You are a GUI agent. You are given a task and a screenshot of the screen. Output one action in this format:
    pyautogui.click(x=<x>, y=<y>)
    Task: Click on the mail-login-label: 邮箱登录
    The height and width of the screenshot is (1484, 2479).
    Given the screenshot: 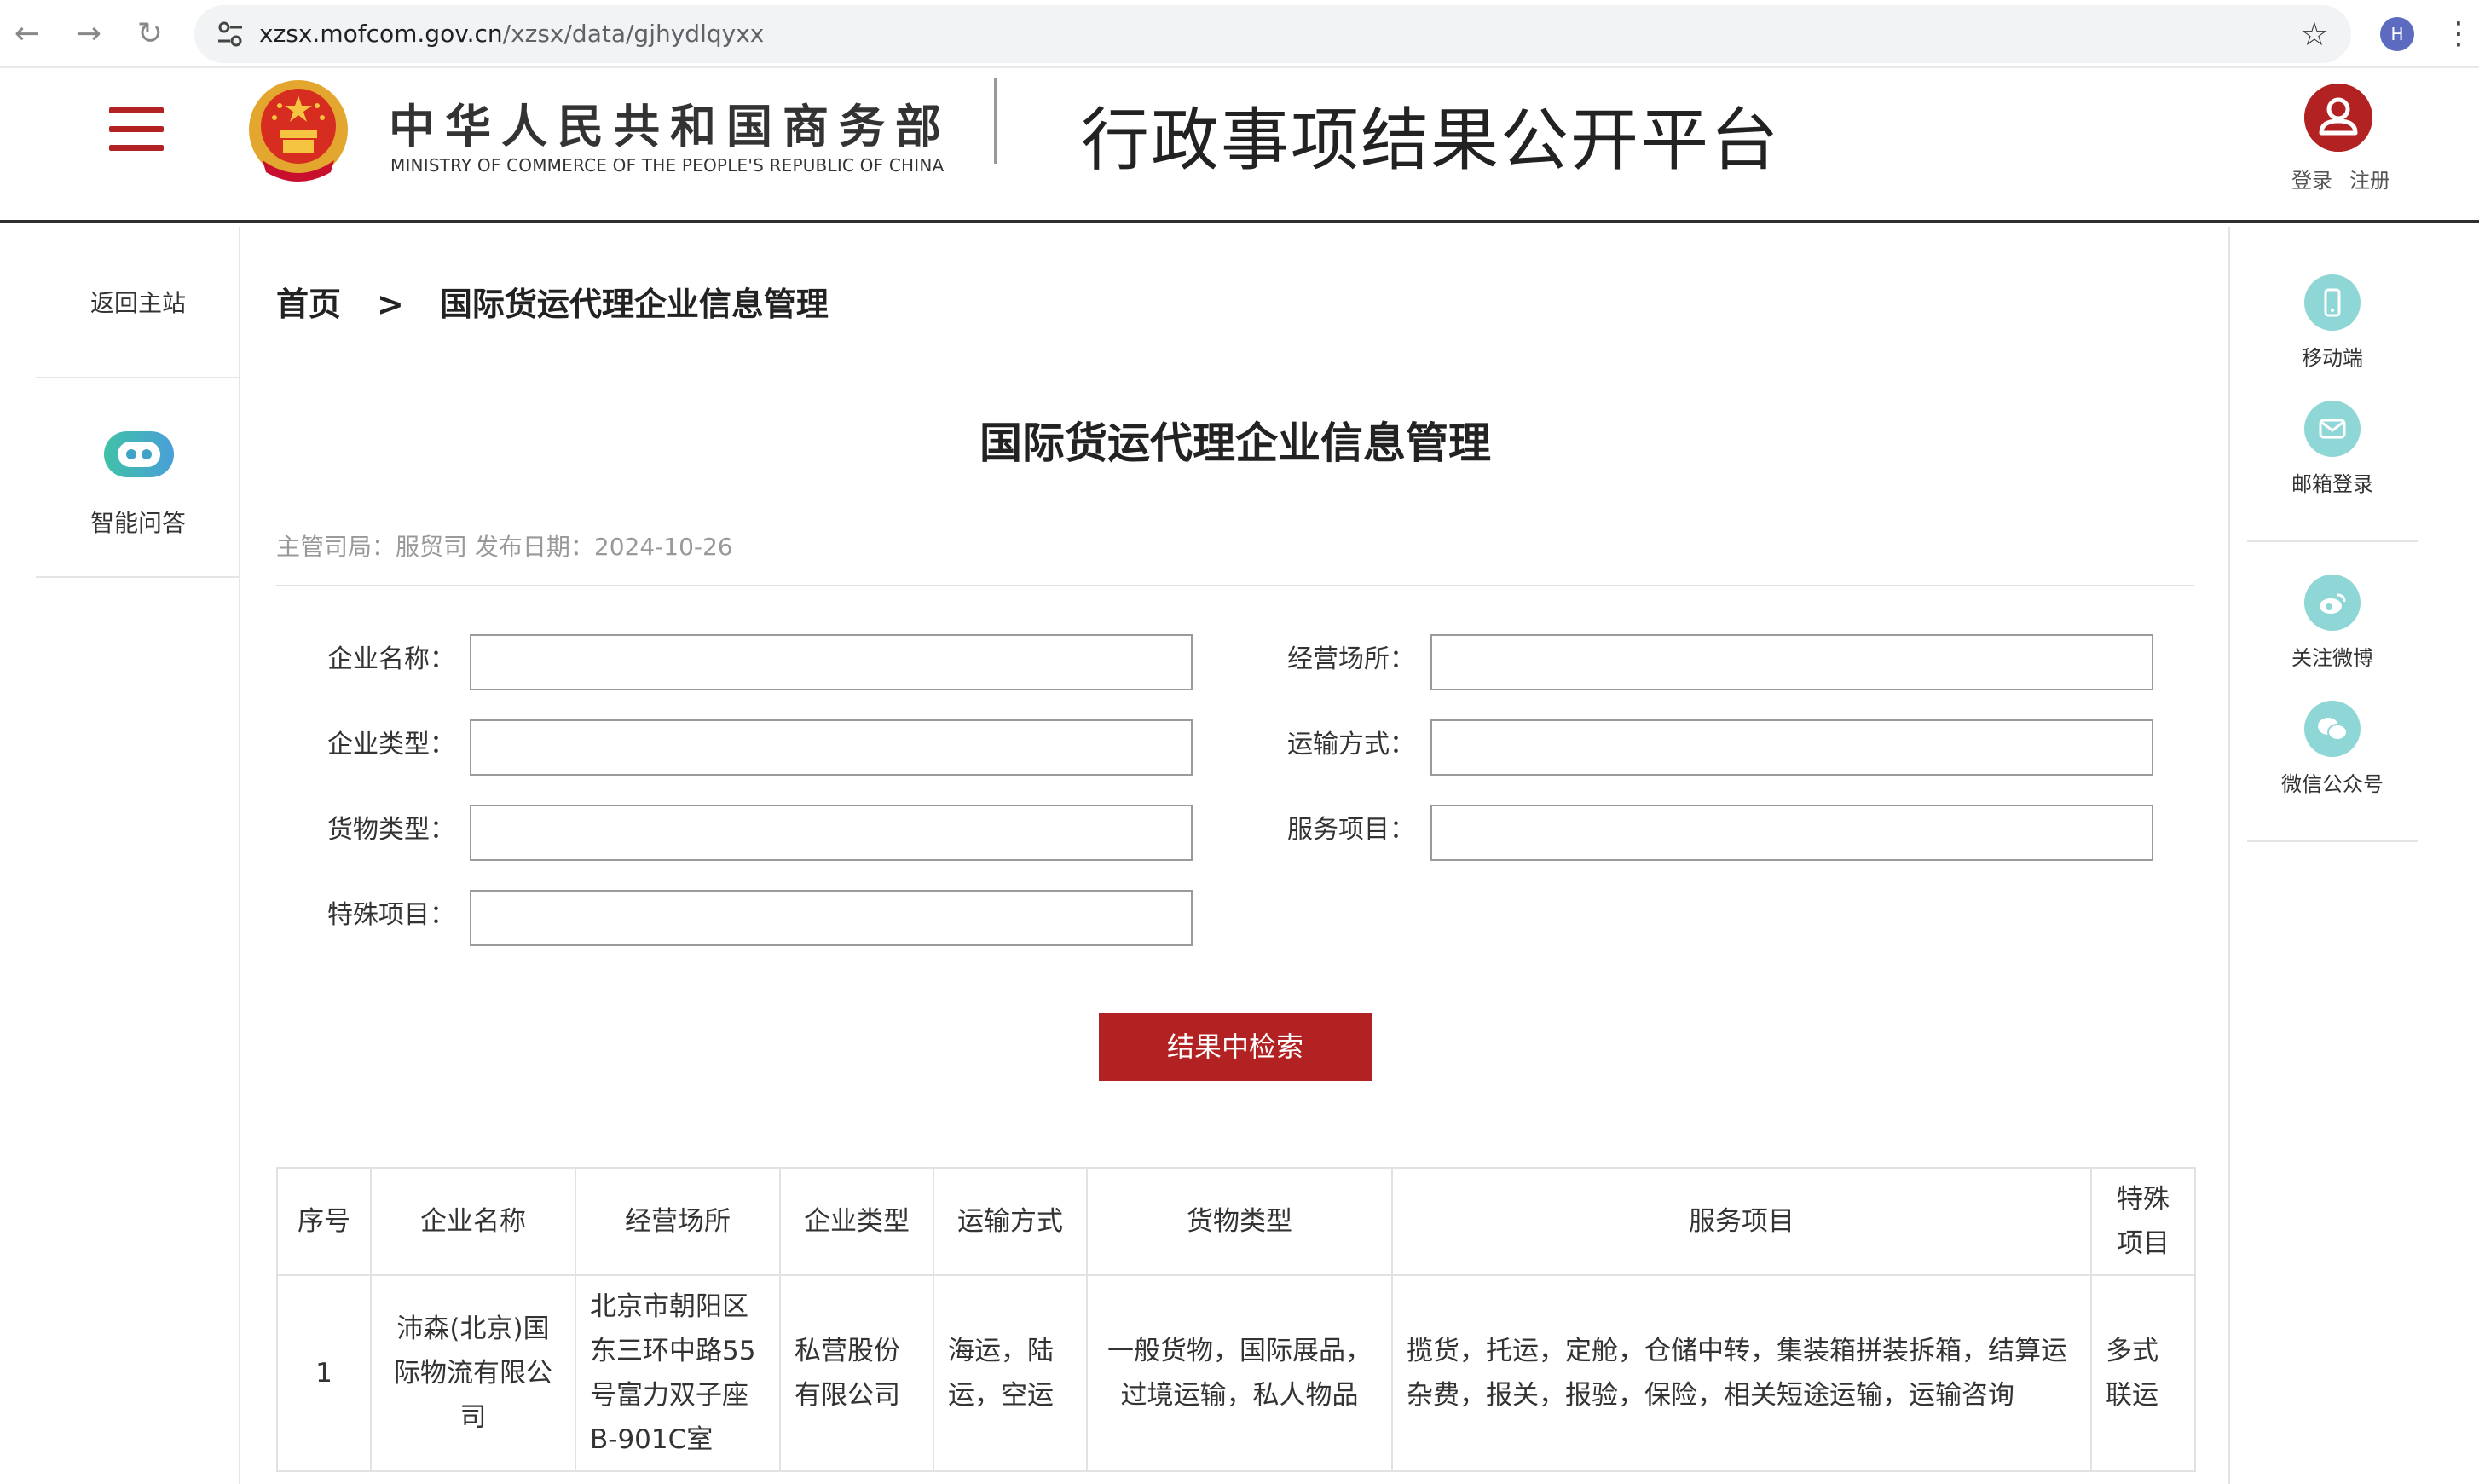 What is the action you would take?
    pyautogui.click(x=2332, y=484)
    